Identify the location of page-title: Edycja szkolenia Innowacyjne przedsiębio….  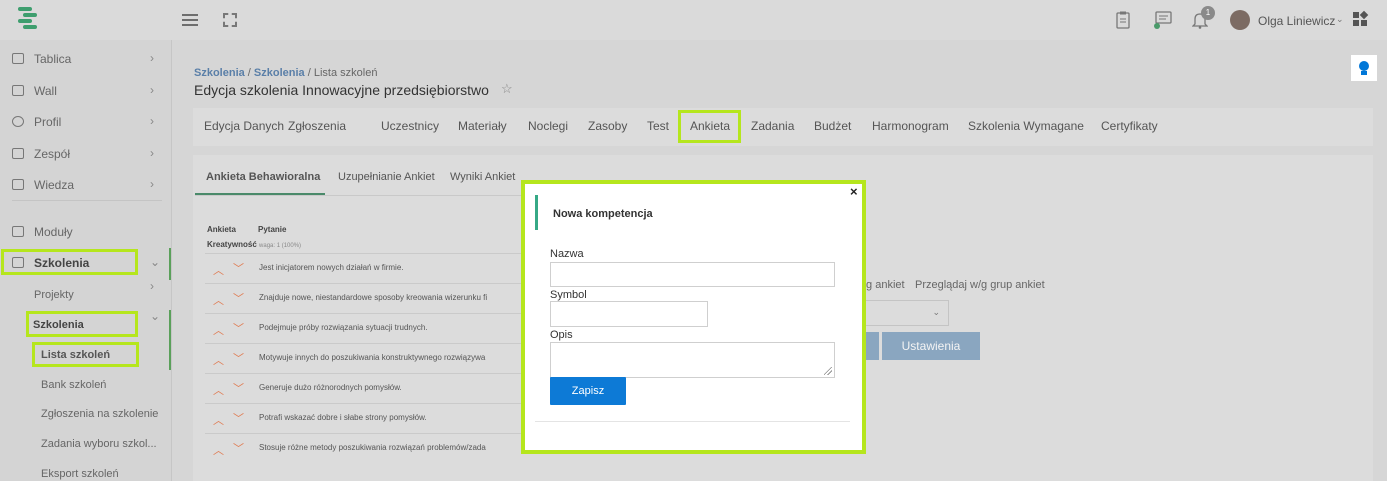
(341, 90).